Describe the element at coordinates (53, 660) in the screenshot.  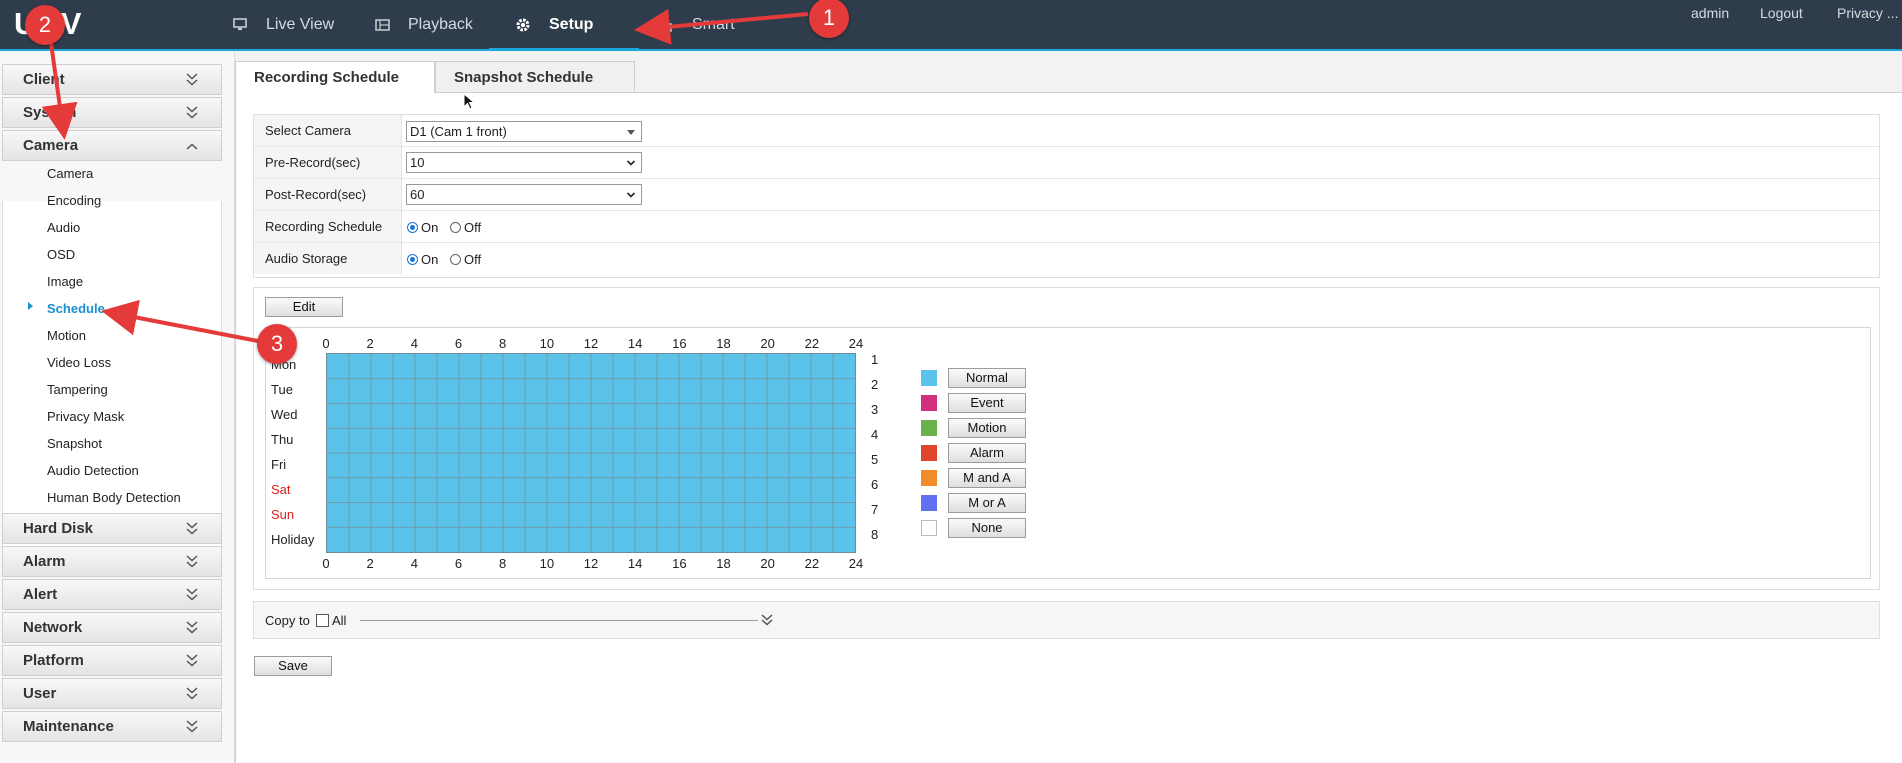
I see `sidebar-section-label: Platform` at that location.